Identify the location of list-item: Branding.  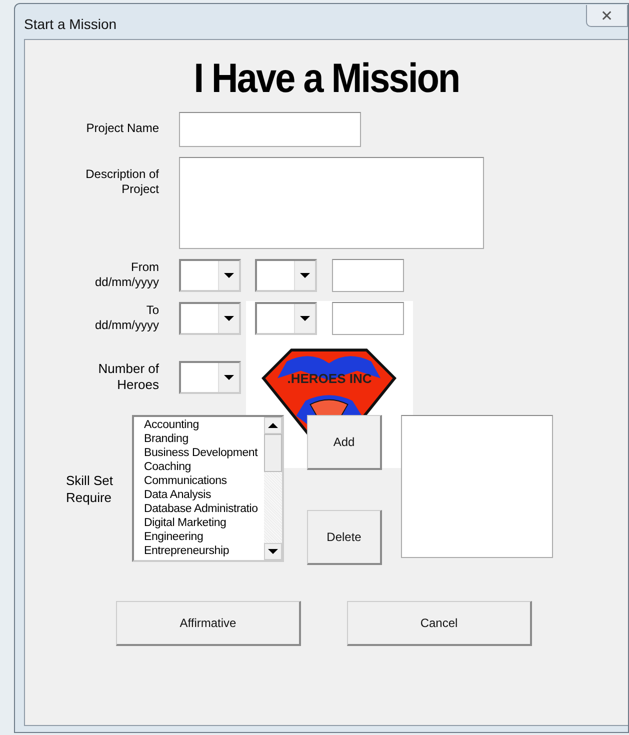
(204, 439).